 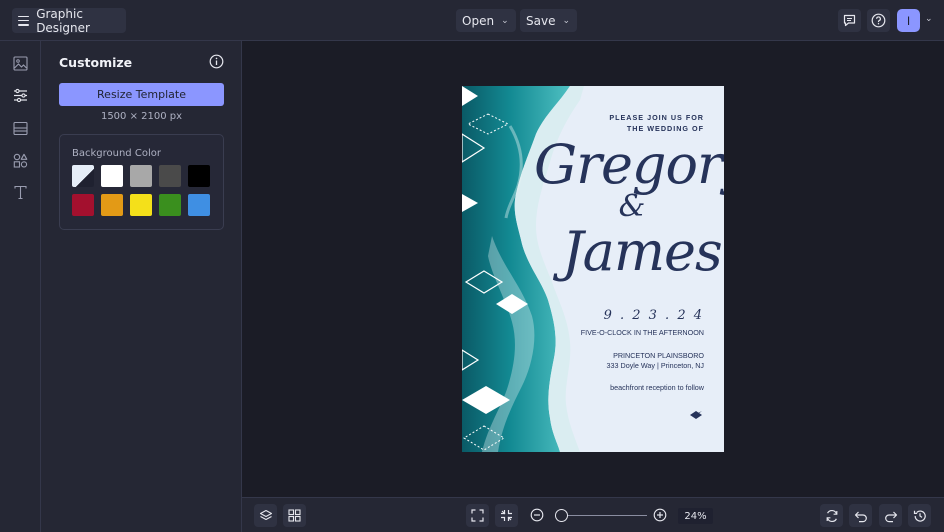 What do you see at coordinates (24, 20) in the screenshot?
I see `hamburger-icon` at bounding box center [24, 20].